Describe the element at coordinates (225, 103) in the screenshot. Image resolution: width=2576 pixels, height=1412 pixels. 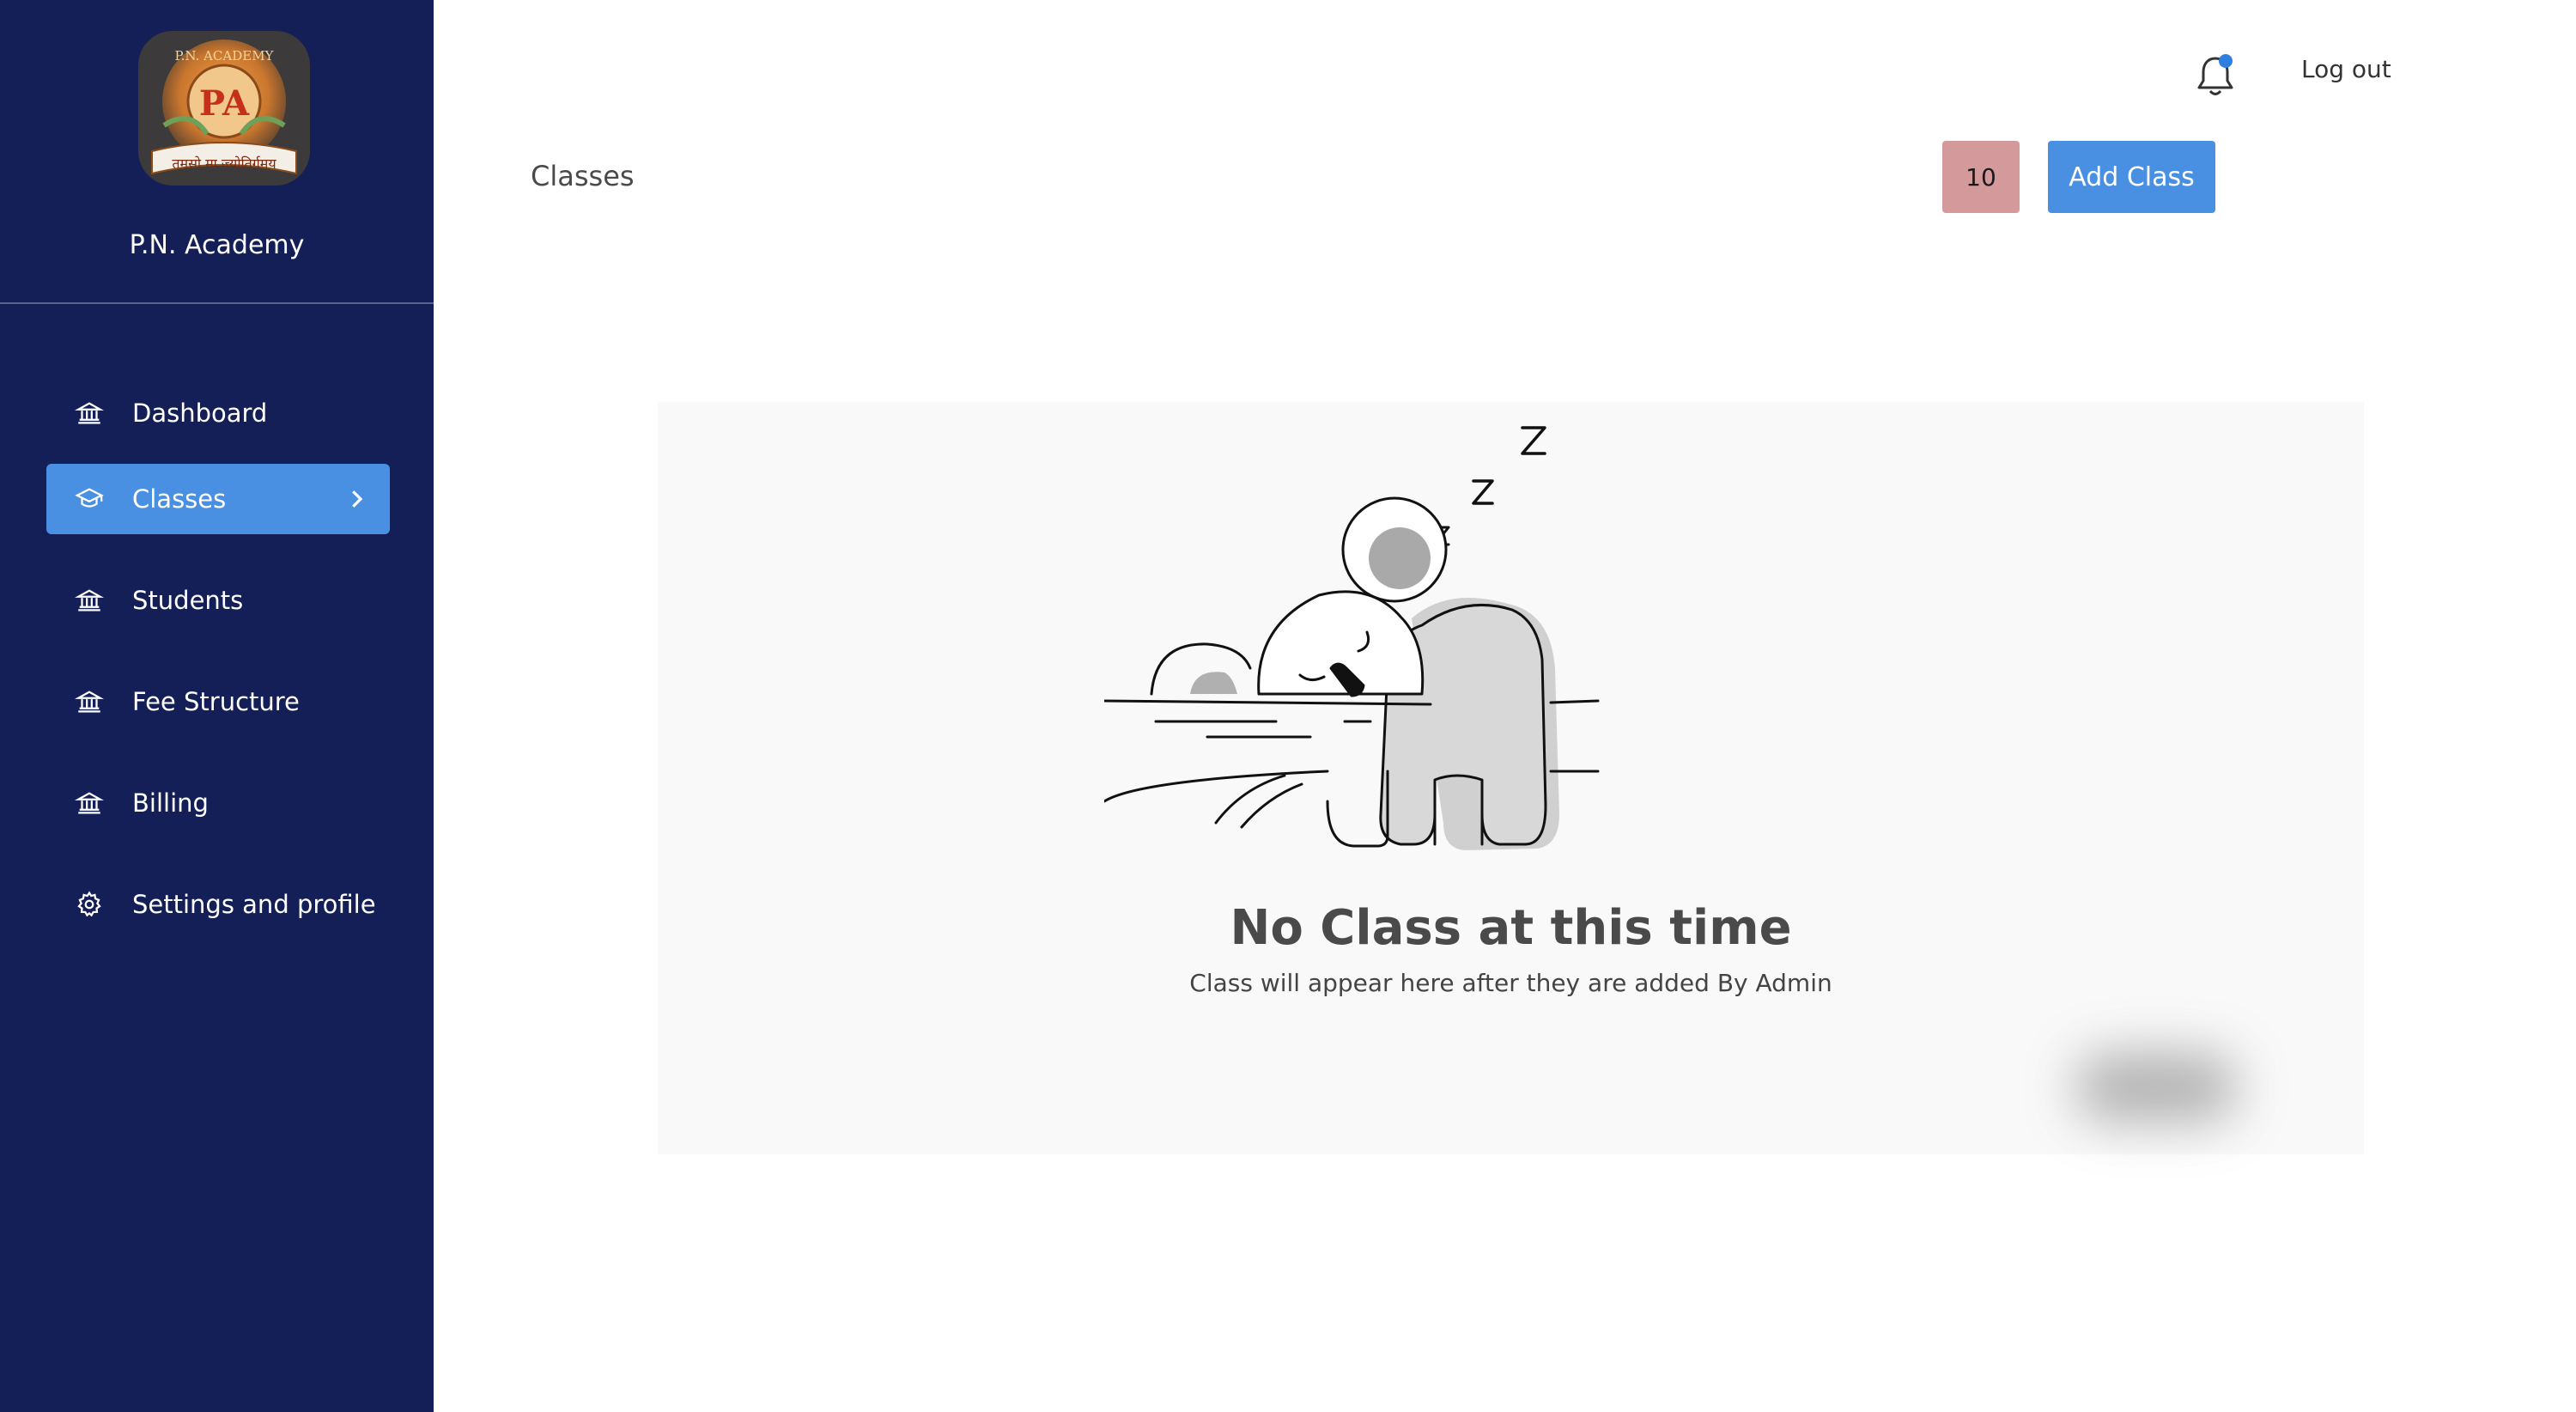
I see `logo-initials: PA` at that location.